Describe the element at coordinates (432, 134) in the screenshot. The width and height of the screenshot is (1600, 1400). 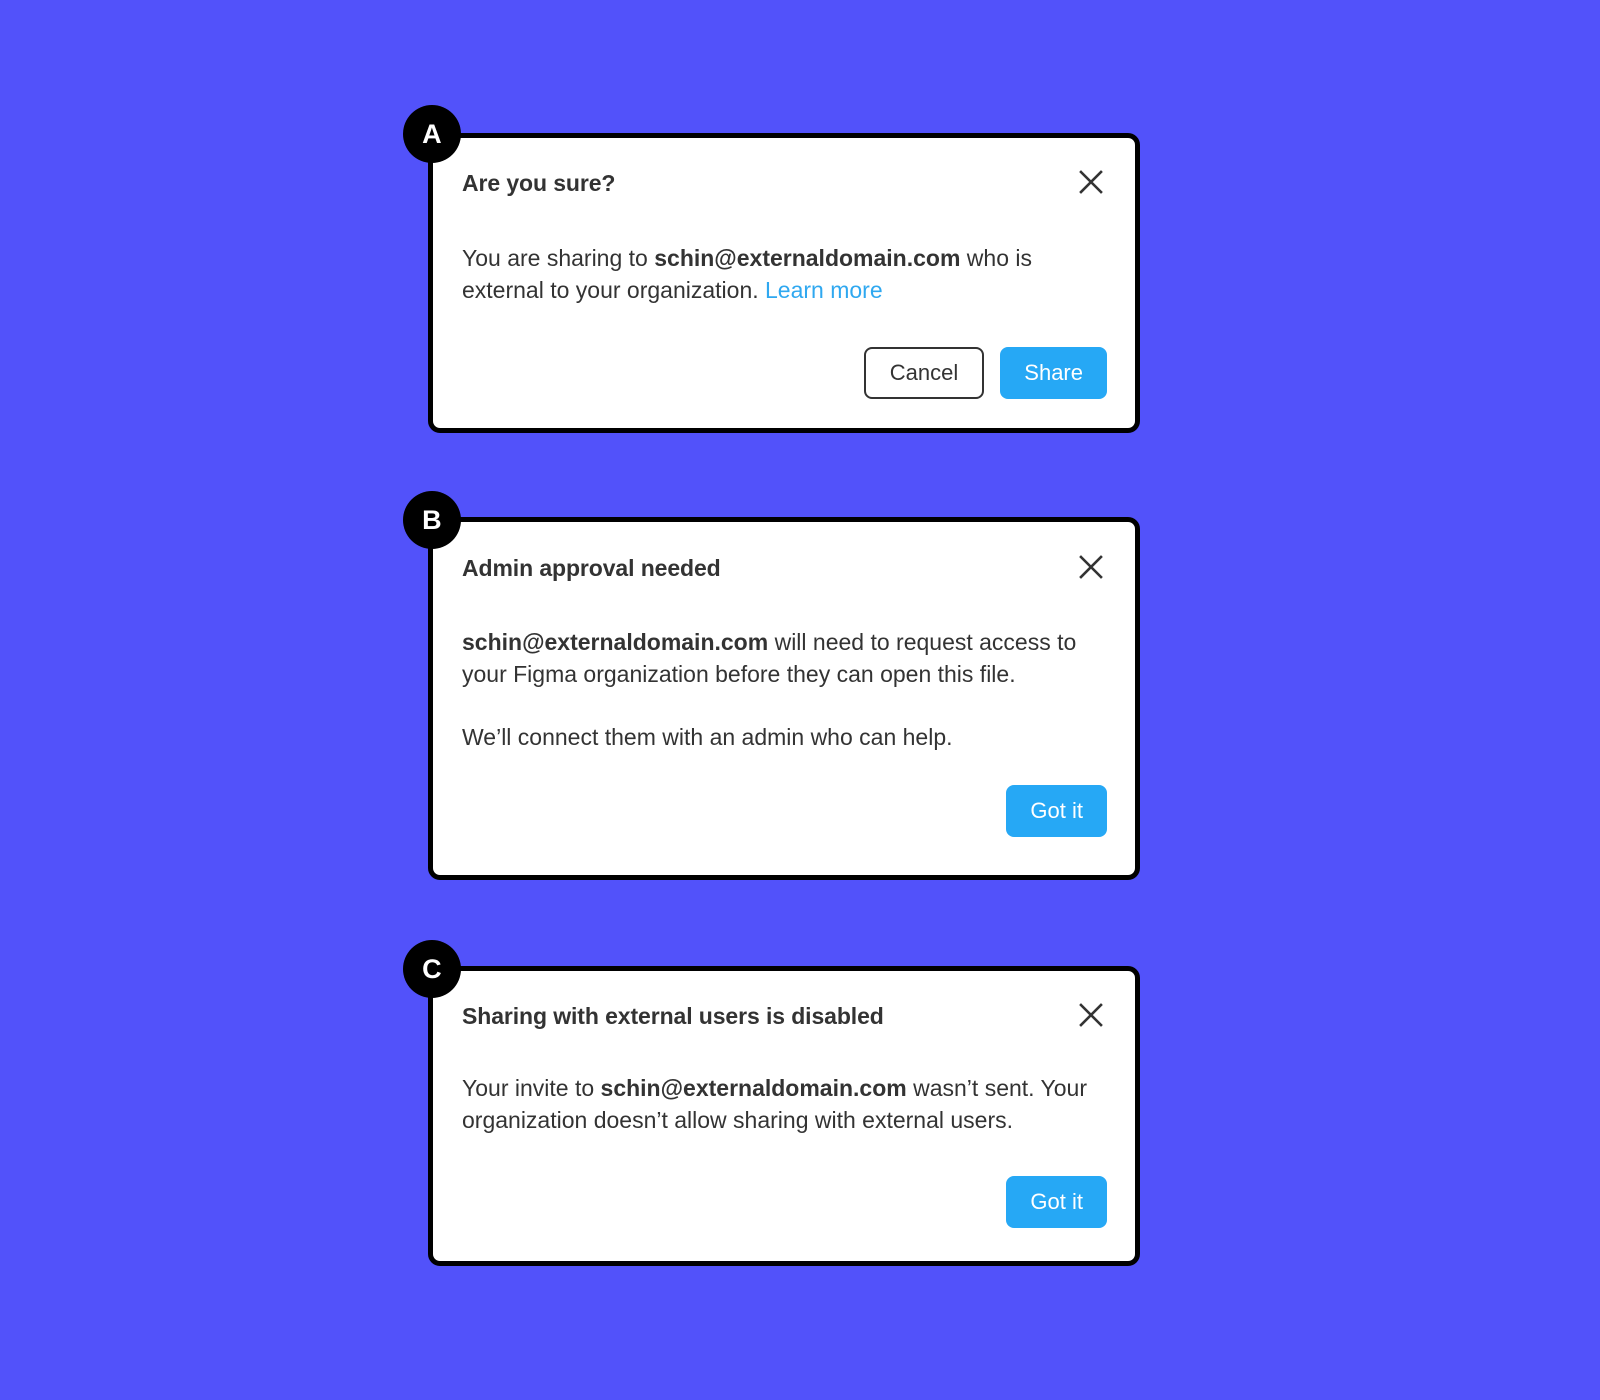
I see `dialog-badge-a: A` at that location.